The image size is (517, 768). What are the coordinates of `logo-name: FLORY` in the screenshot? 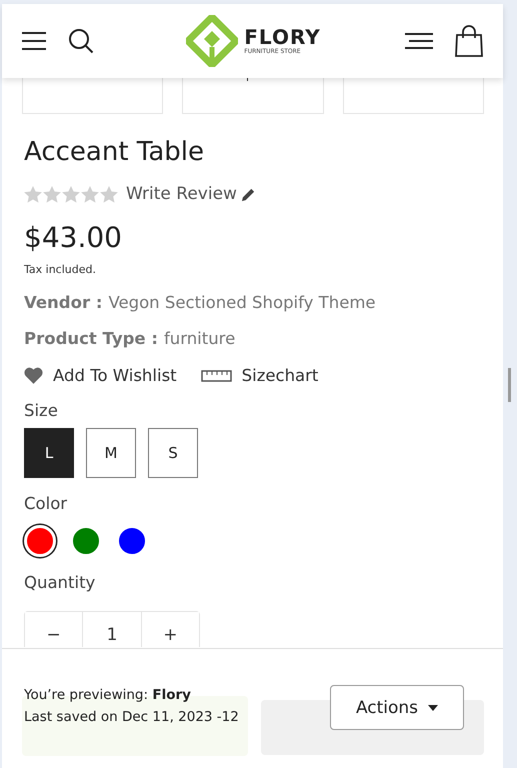 It's located at (282, 37).